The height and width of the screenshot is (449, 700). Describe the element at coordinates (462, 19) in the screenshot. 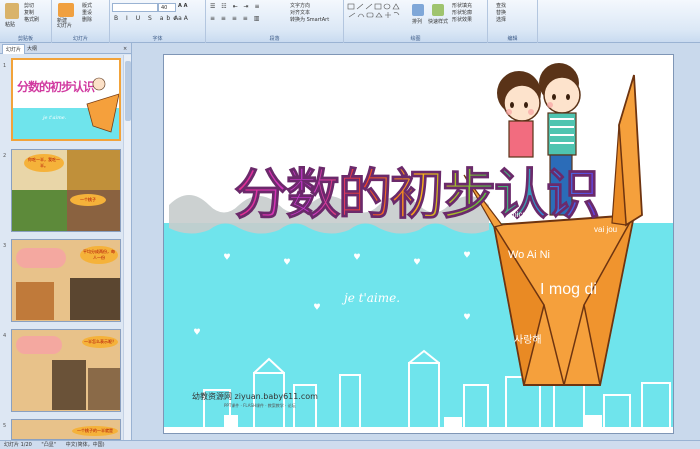

I see `shape-effects-button: 形状效果` at that location.